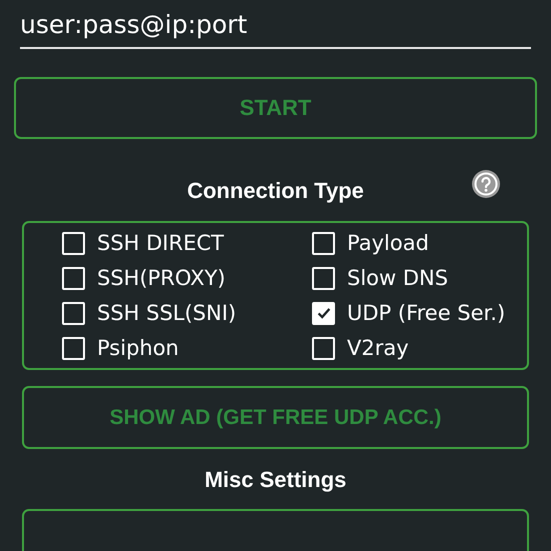 The image size is (551, 551). I want to click on help-icon, so click(486, 184).